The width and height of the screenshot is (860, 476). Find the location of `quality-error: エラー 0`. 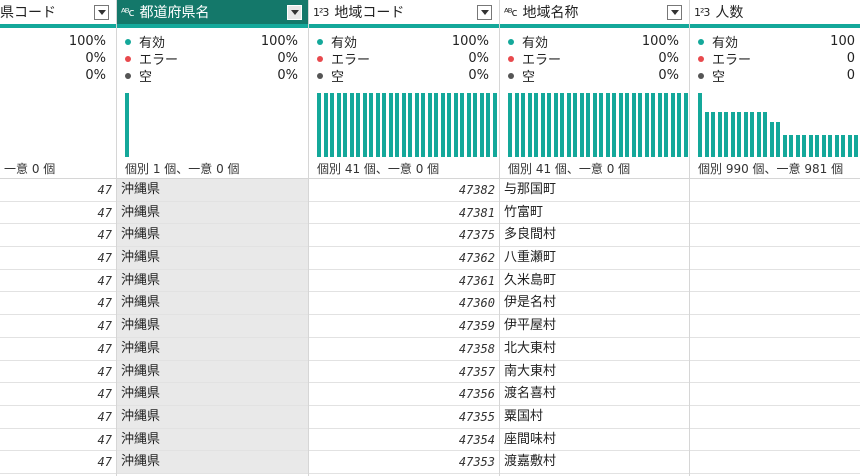

quality-error: エラー 0 is located at coordinates (775, 59).